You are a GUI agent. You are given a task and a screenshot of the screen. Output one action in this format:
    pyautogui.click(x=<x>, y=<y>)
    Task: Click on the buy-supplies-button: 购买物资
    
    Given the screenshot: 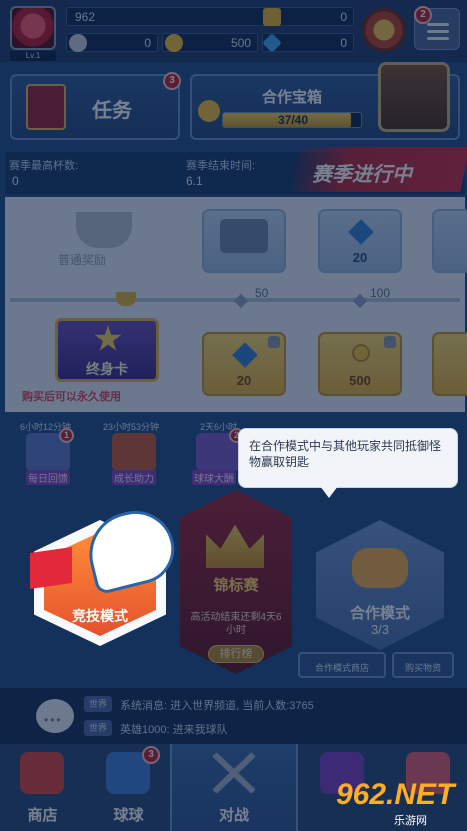 What is the action you would take?
    pyautogui.click(x=423, y=665)
    